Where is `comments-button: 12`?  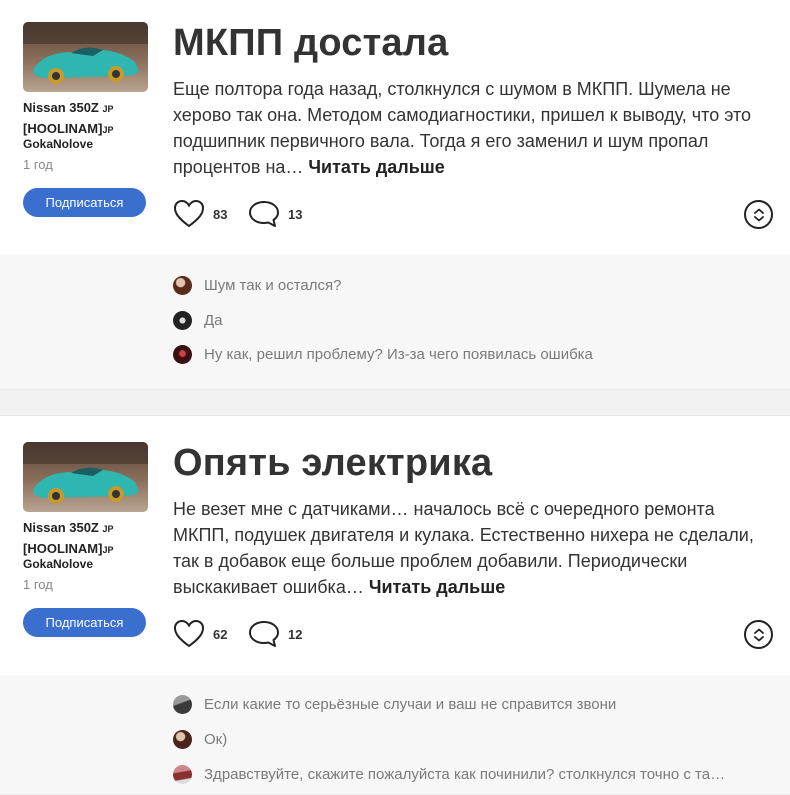 comments-button: 12 is located at coordinates (275, 634).